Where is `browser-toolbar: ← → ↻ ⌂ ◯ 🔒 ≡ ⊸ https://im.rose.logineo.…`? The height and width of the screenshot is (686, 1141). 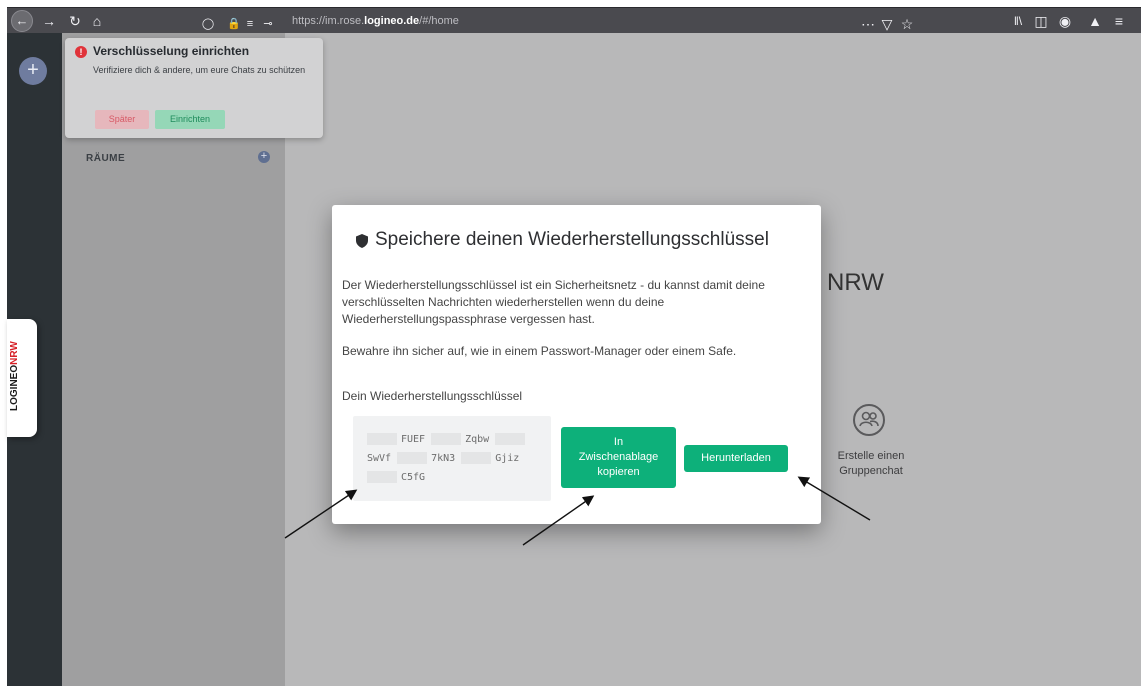
browser-toolbar: ← → ↻ ⌂ ◯ 🔒 ≡ ⊸ https://im.rose.logineo.… is located at coordinates (574, 20).